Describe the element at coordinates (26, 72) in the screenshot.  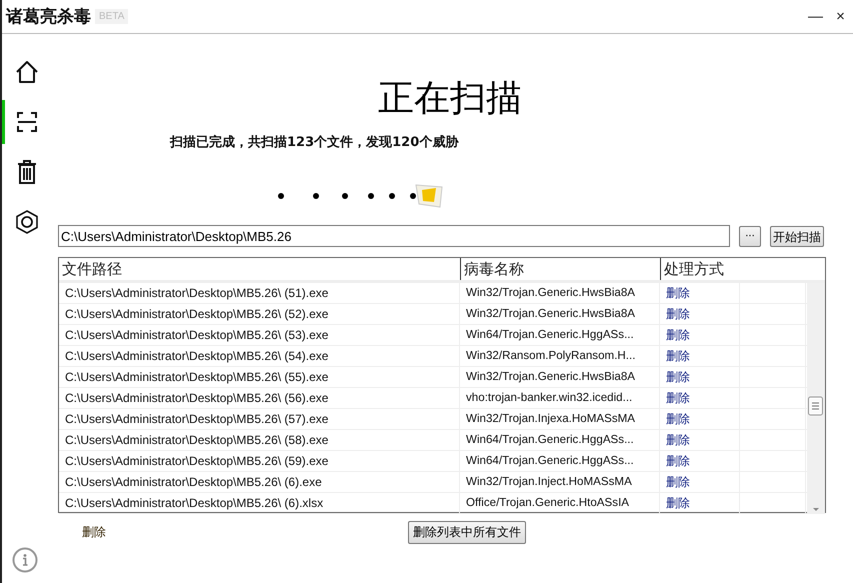
I see `home-icon` at that location.